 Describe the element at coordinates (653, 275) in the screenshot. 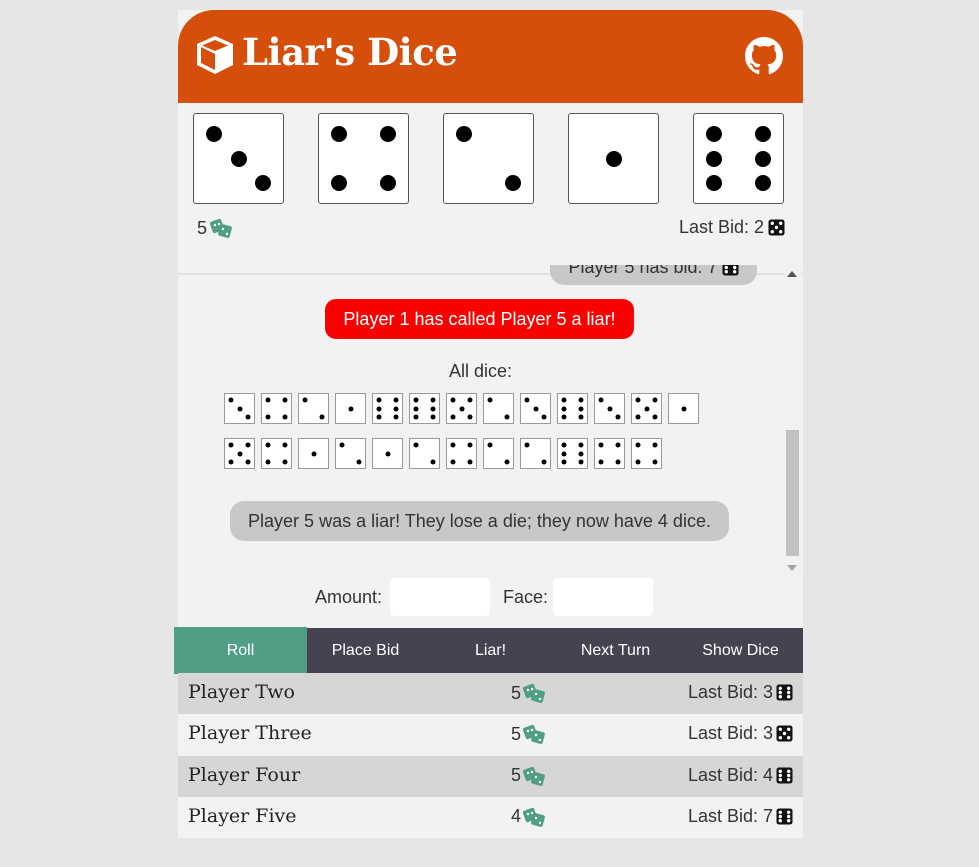

I see `previous-bid-message: Player 5 has bid: 7` at that location.